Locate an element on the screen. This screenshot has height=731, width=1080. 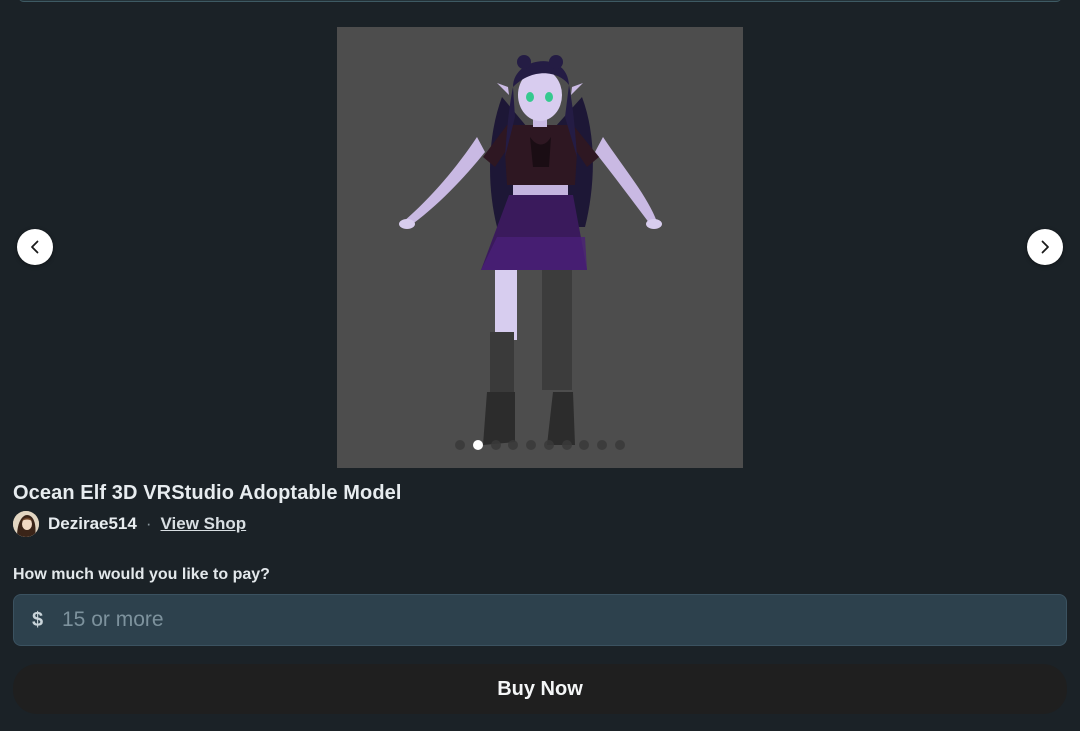
seller-avatar is located at coordinates (26, 524).